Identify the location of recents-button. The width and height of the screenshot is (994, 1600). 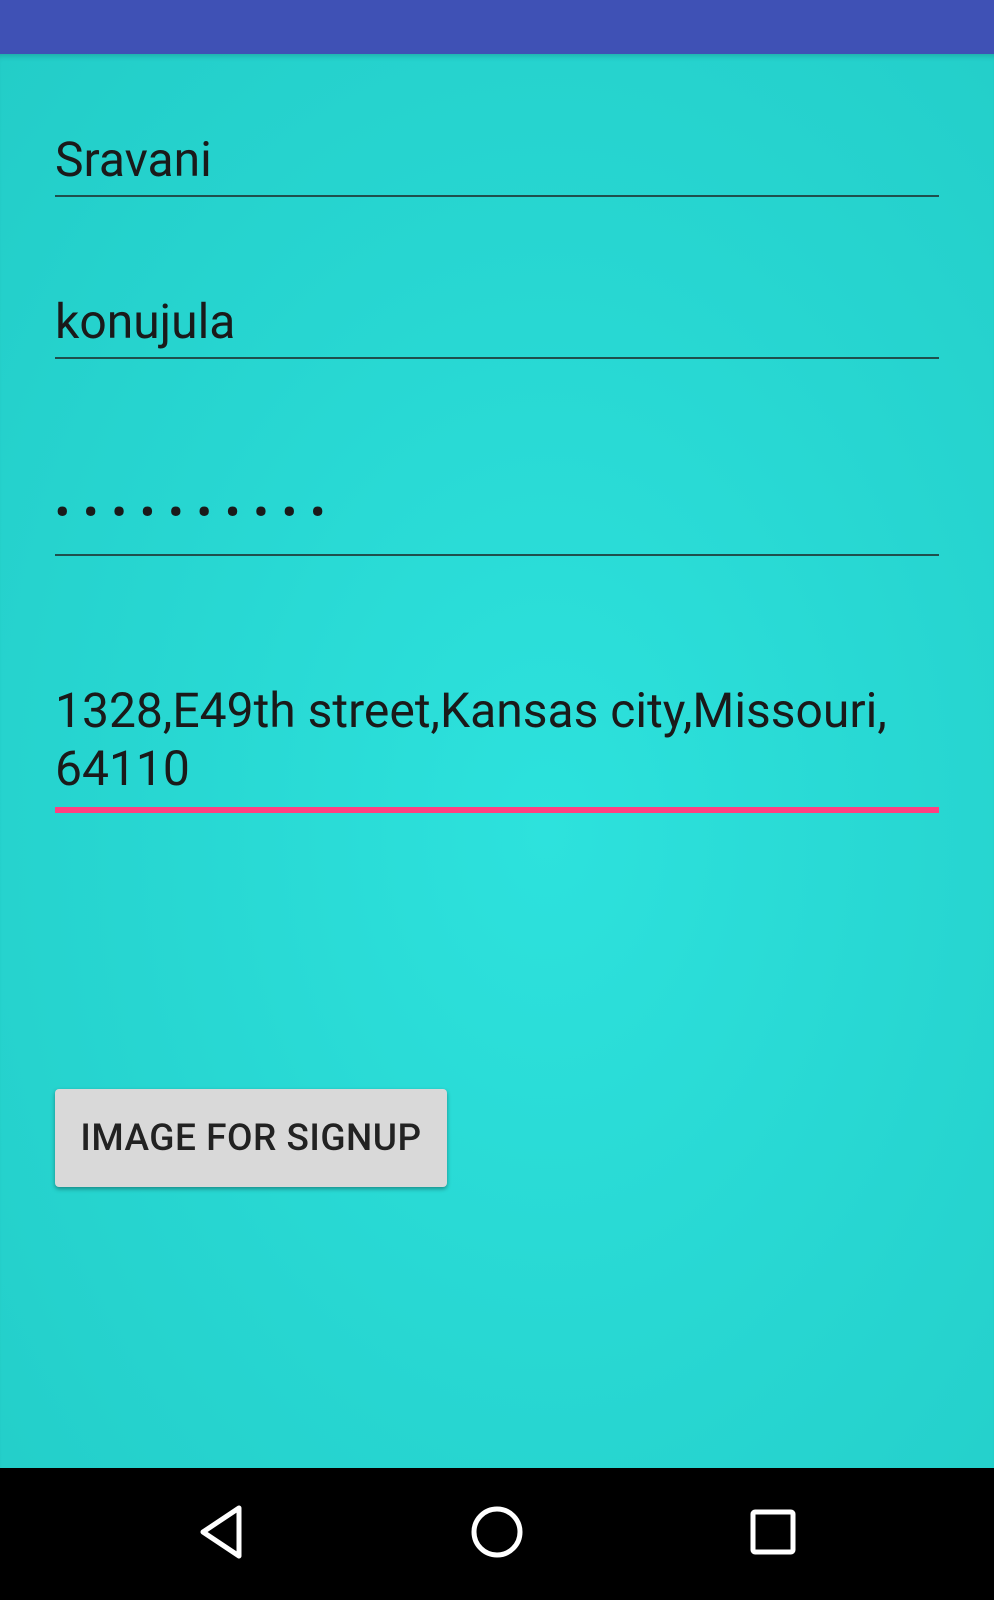
(773, 1534).